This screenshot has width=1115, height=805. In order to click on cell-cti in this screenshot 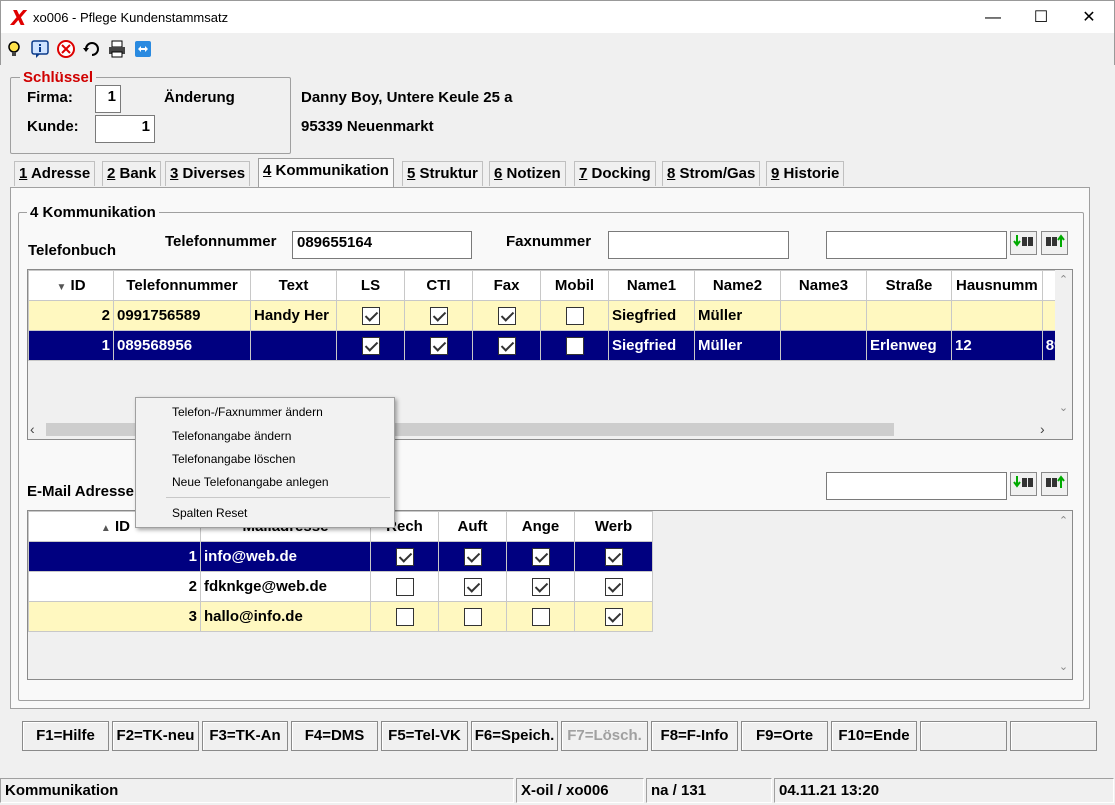, I will do `click(438, 345)`.